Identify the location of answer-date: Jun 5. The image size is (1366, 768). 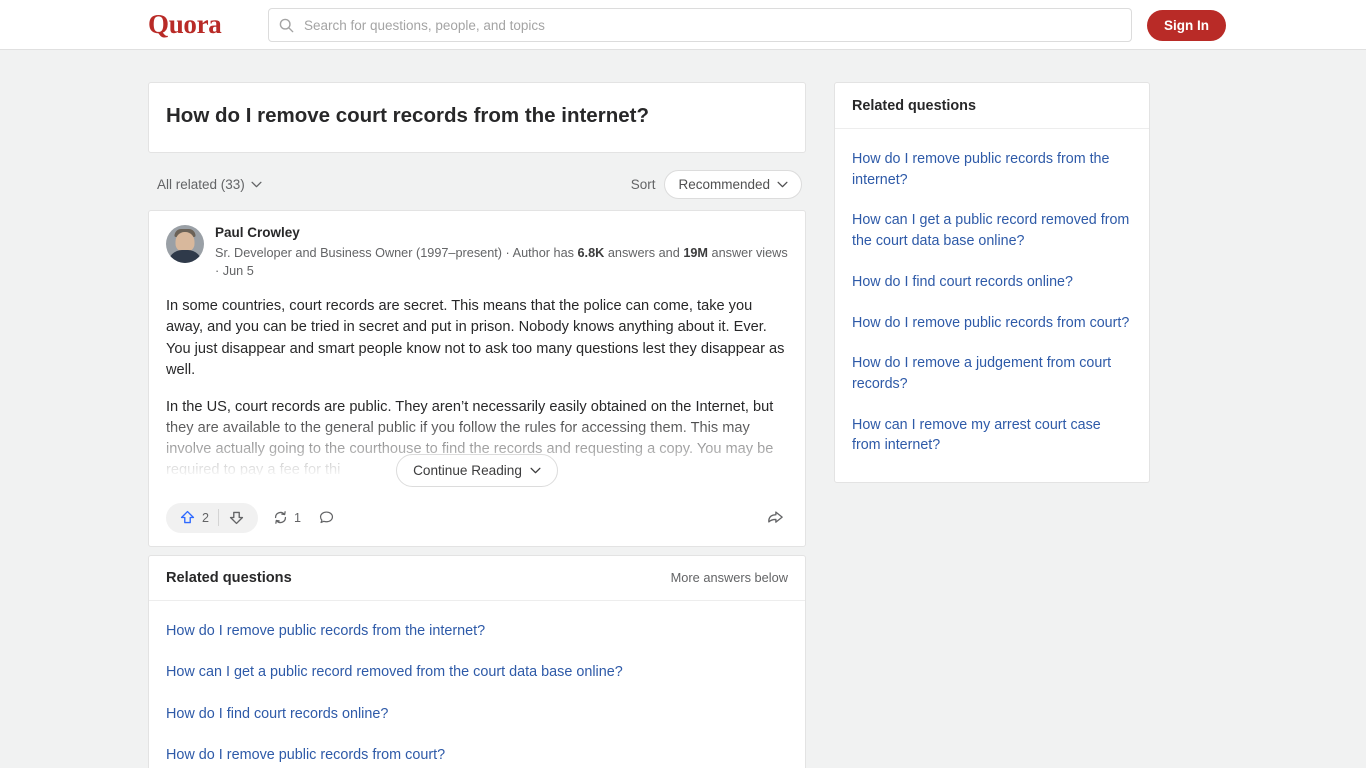
(238, 270).